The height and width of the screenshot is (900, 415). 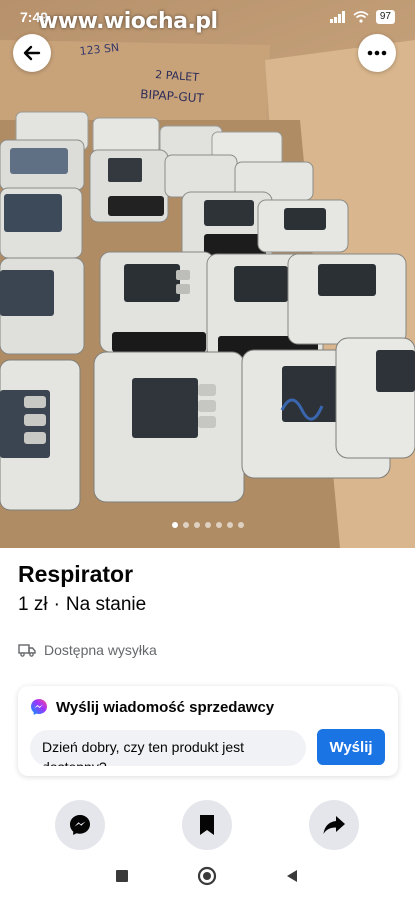 I want to click on share-icon, so click(x=334, y=825).